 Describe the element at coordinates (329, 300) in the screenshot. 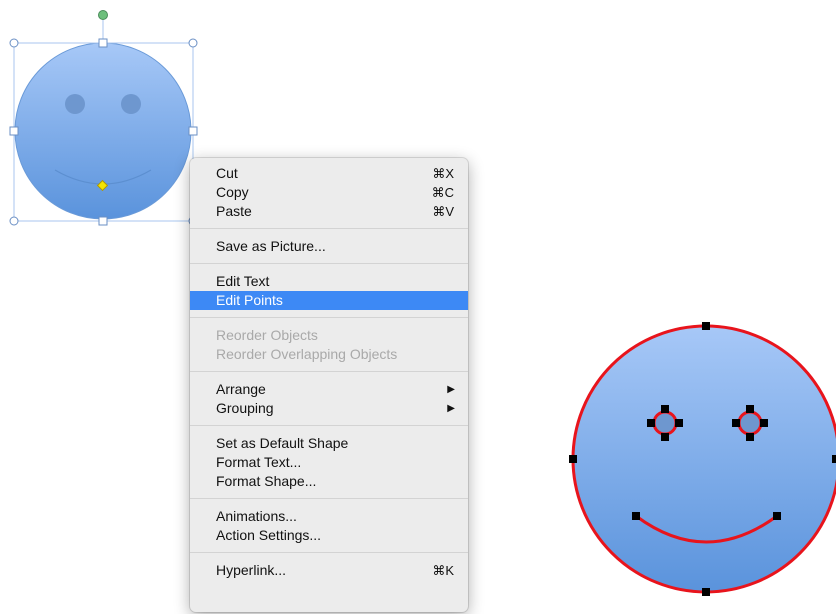

I see `menu-item-edit-points: Edit Points` at that location.